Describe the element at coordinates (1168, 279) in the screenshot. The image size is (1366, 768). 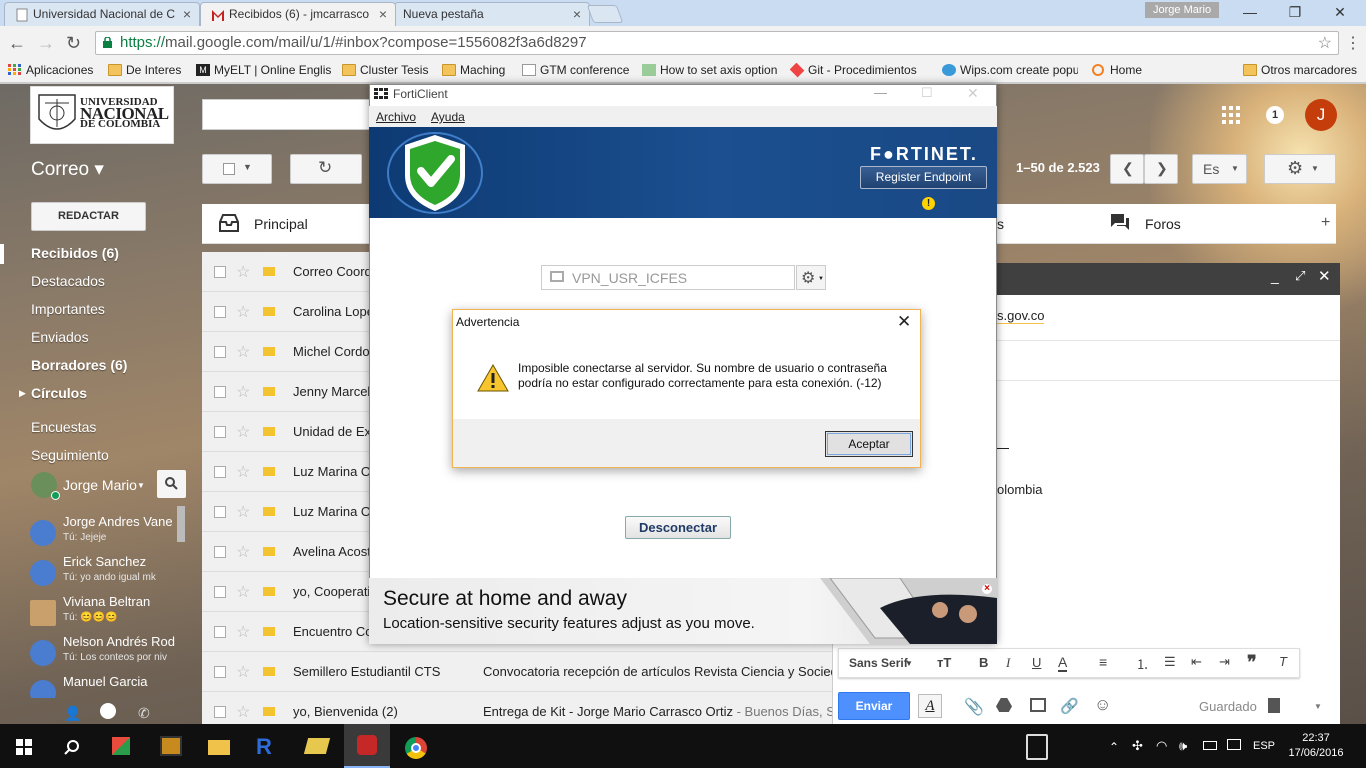
I see `compose-header` at that location.